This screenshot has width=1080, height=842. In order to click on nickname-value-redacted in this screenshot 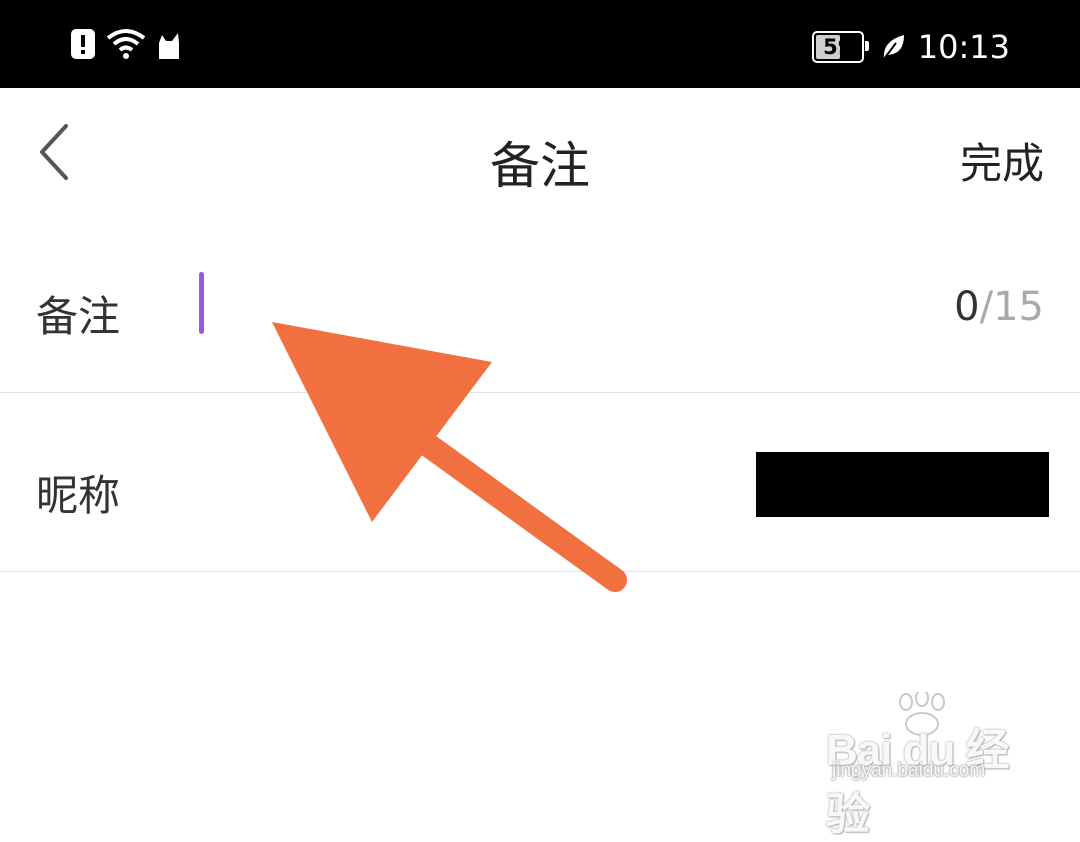, I will do `click(902, 484)`.